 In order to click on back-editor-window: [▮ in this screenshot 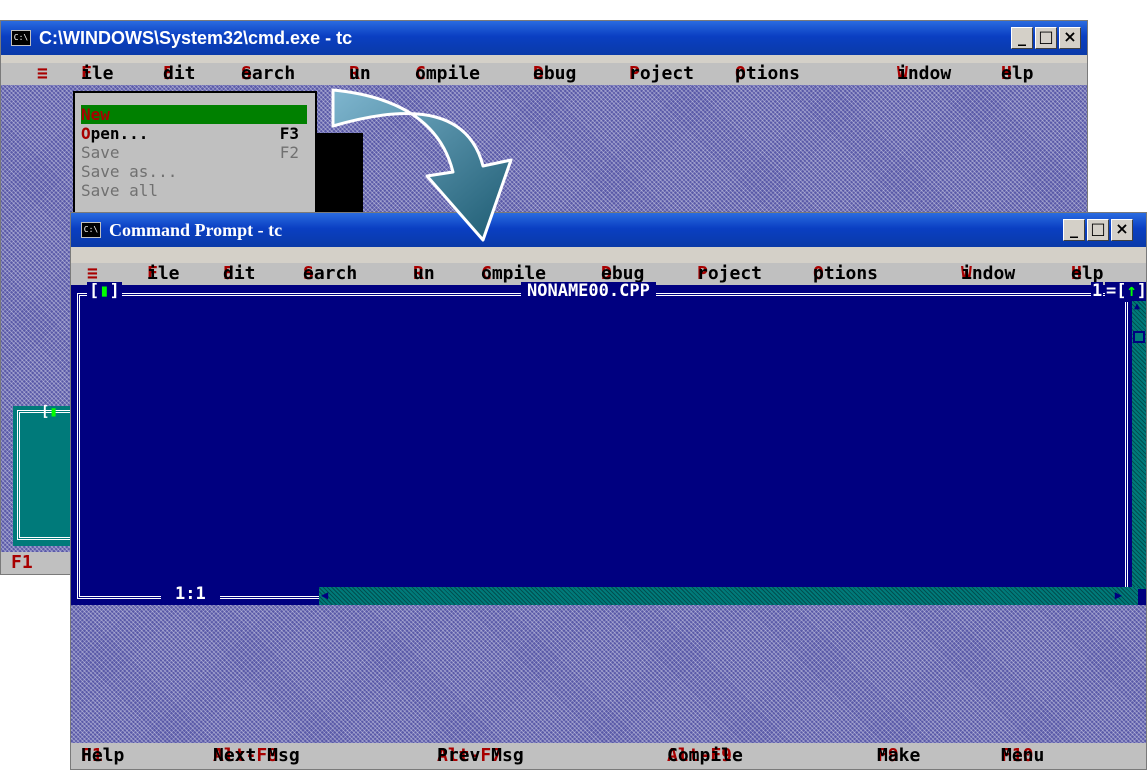, I will do `click(43, 475)`.